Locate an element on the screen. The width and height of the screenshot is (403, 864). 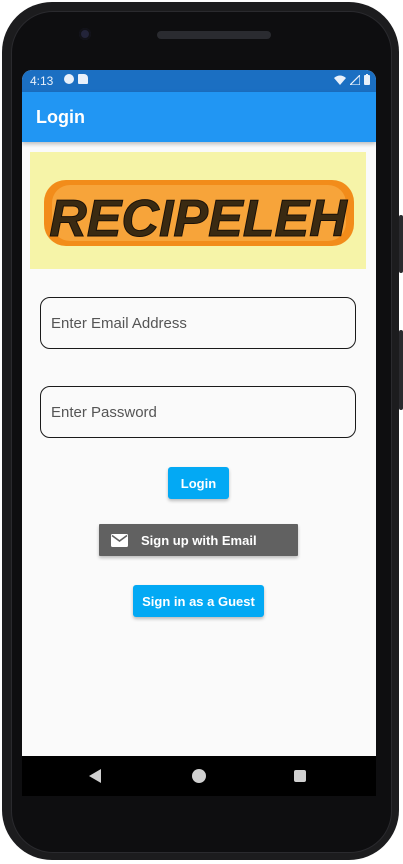
password-placeholder: Enter Password is located at coordinates (104, 412).